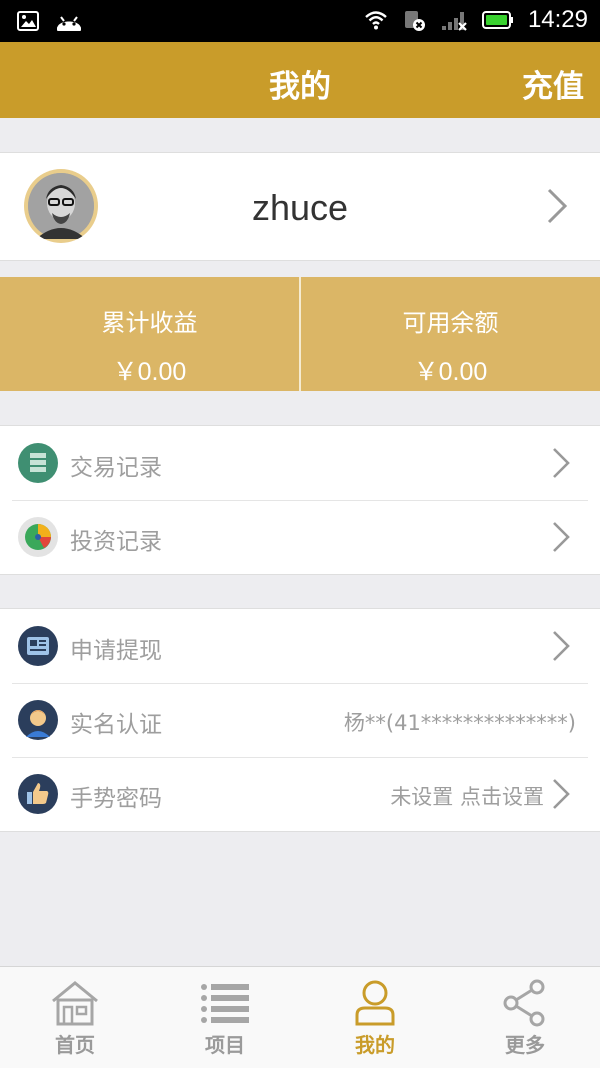  I want to click on verification-status: 杨**(41**************), so click(459, 723).